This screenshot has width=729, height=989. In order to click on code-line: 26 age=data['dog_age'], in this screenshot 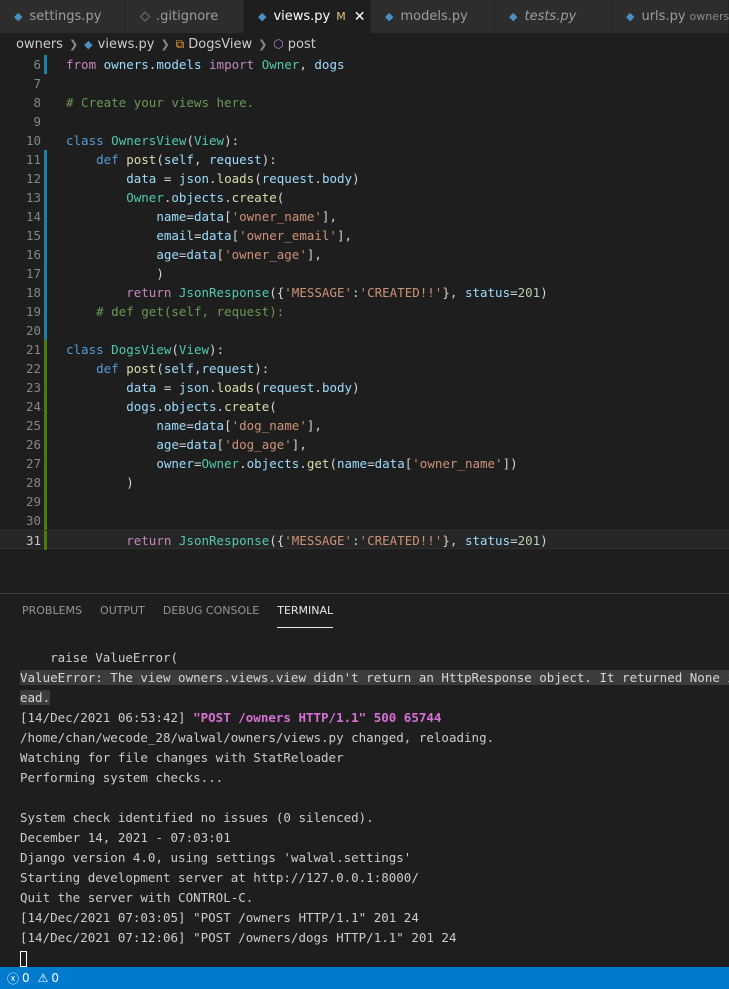, I will do `click(364, 444)`.